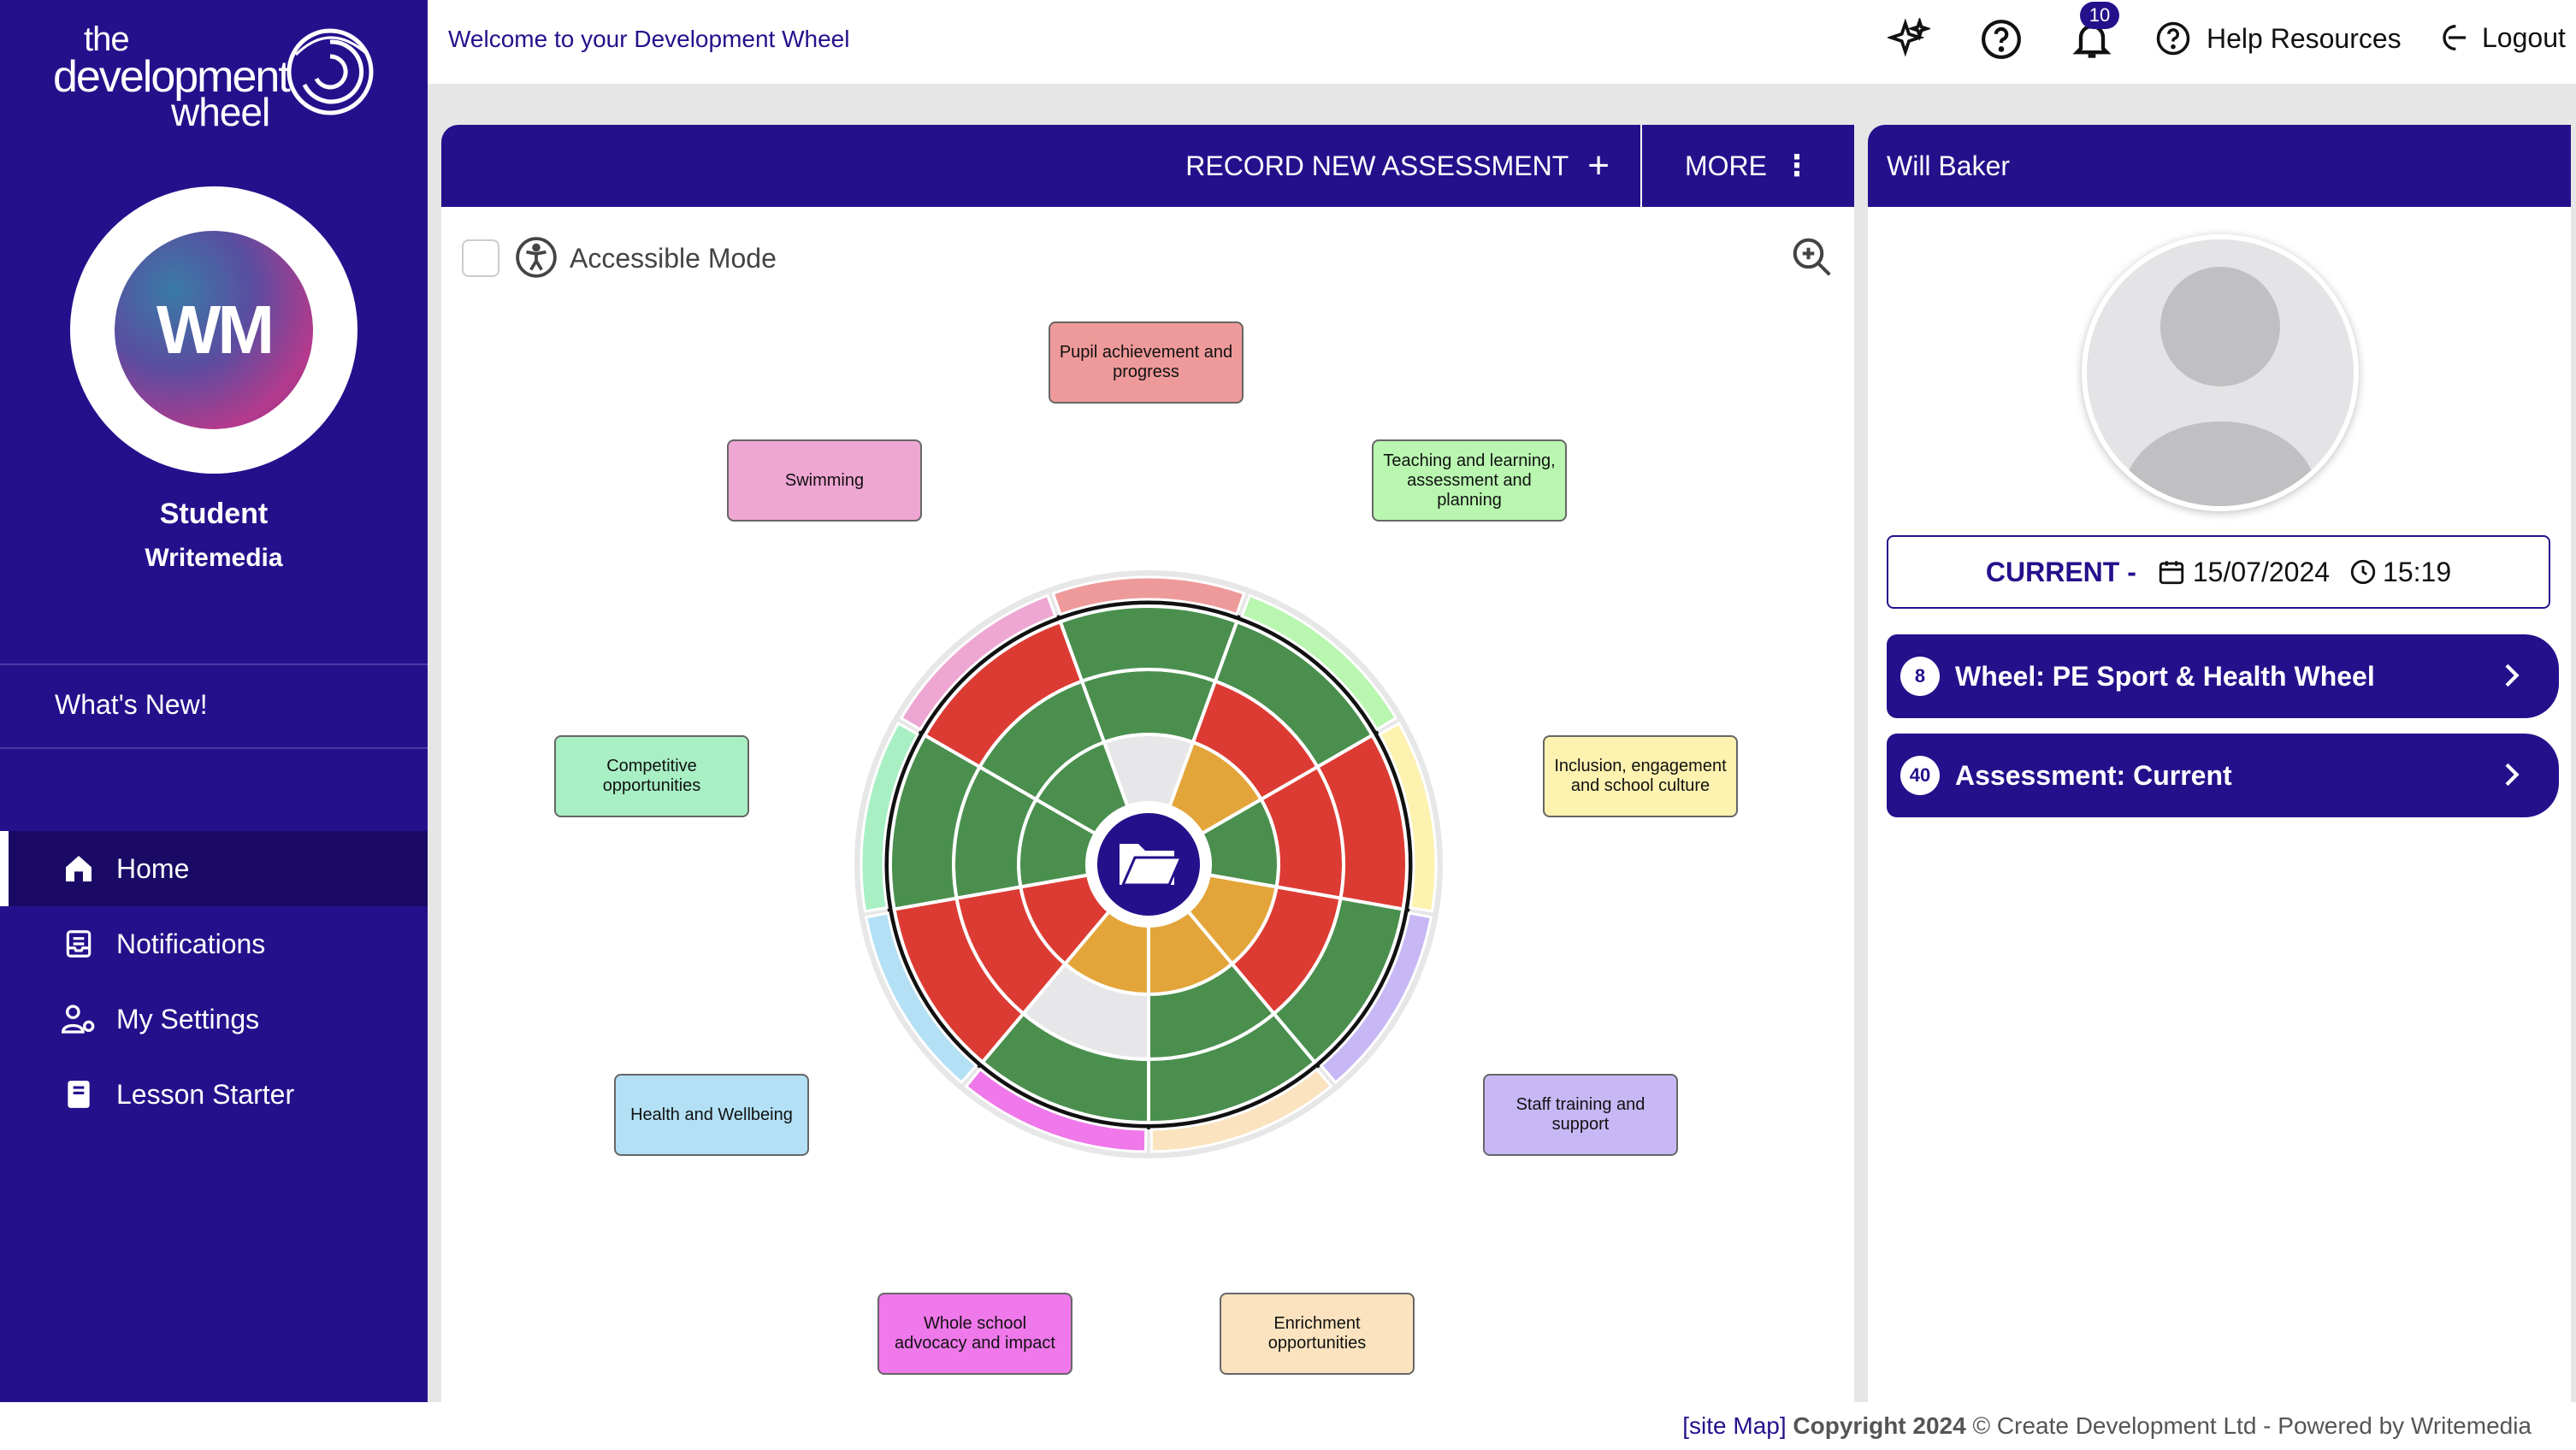 The width and height of the screenshot is (2576, 1450). I want to click on wheel-selector-label: Wheel: PE Sport & Health Wheel, so click(2165, 676).